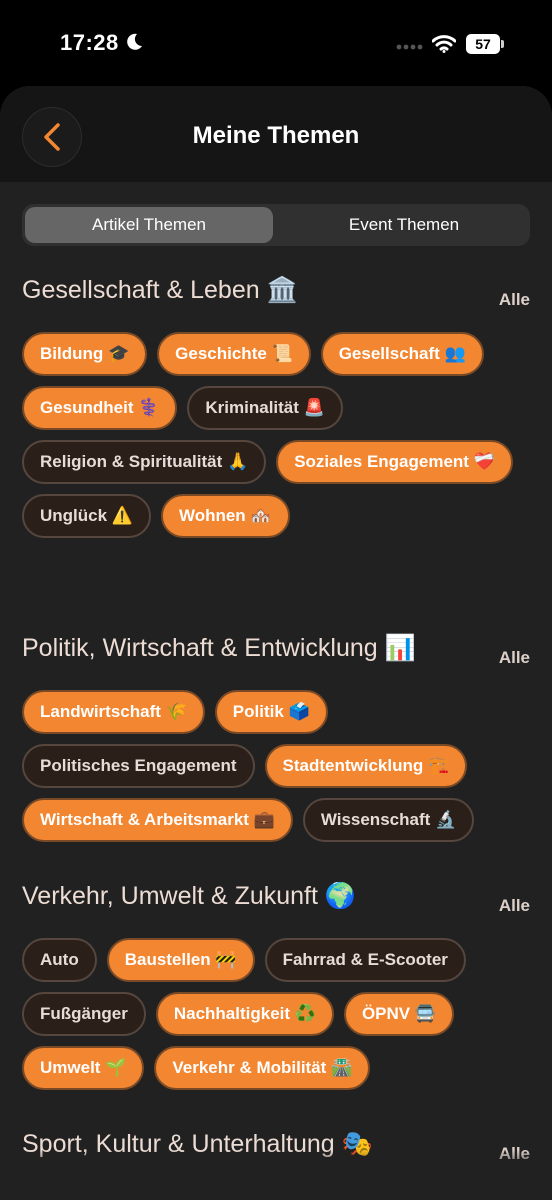 This screenshot has height=1200, width=552. Describe the element at coordinates (59, 960) in the screenshot. I see `topic-chip: Auto` at that location.